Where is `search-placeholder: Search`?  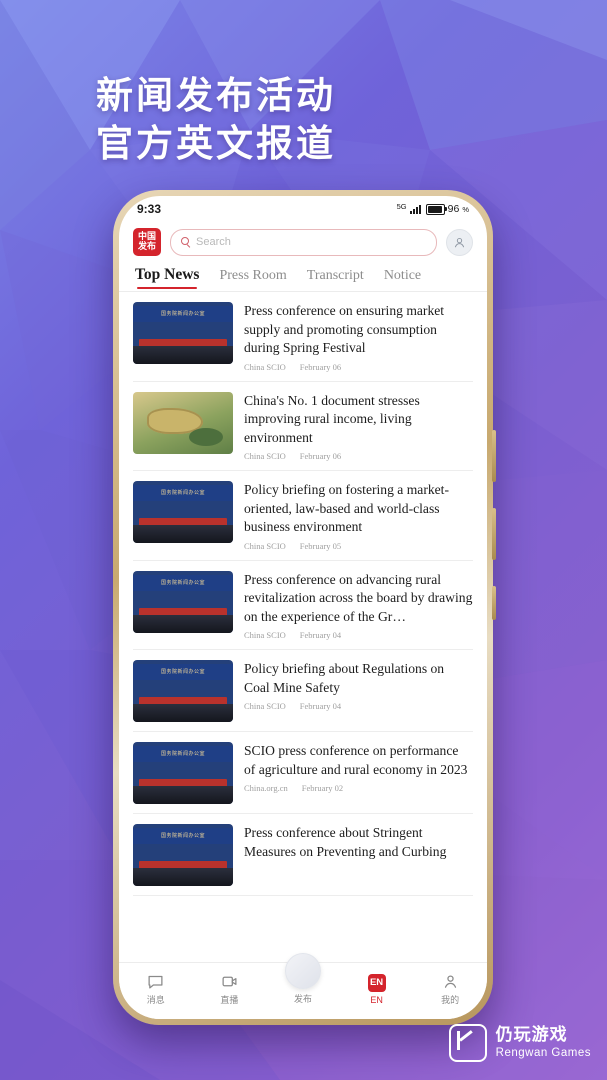 search-placeholder: Search is located at coordinates (213, 242).